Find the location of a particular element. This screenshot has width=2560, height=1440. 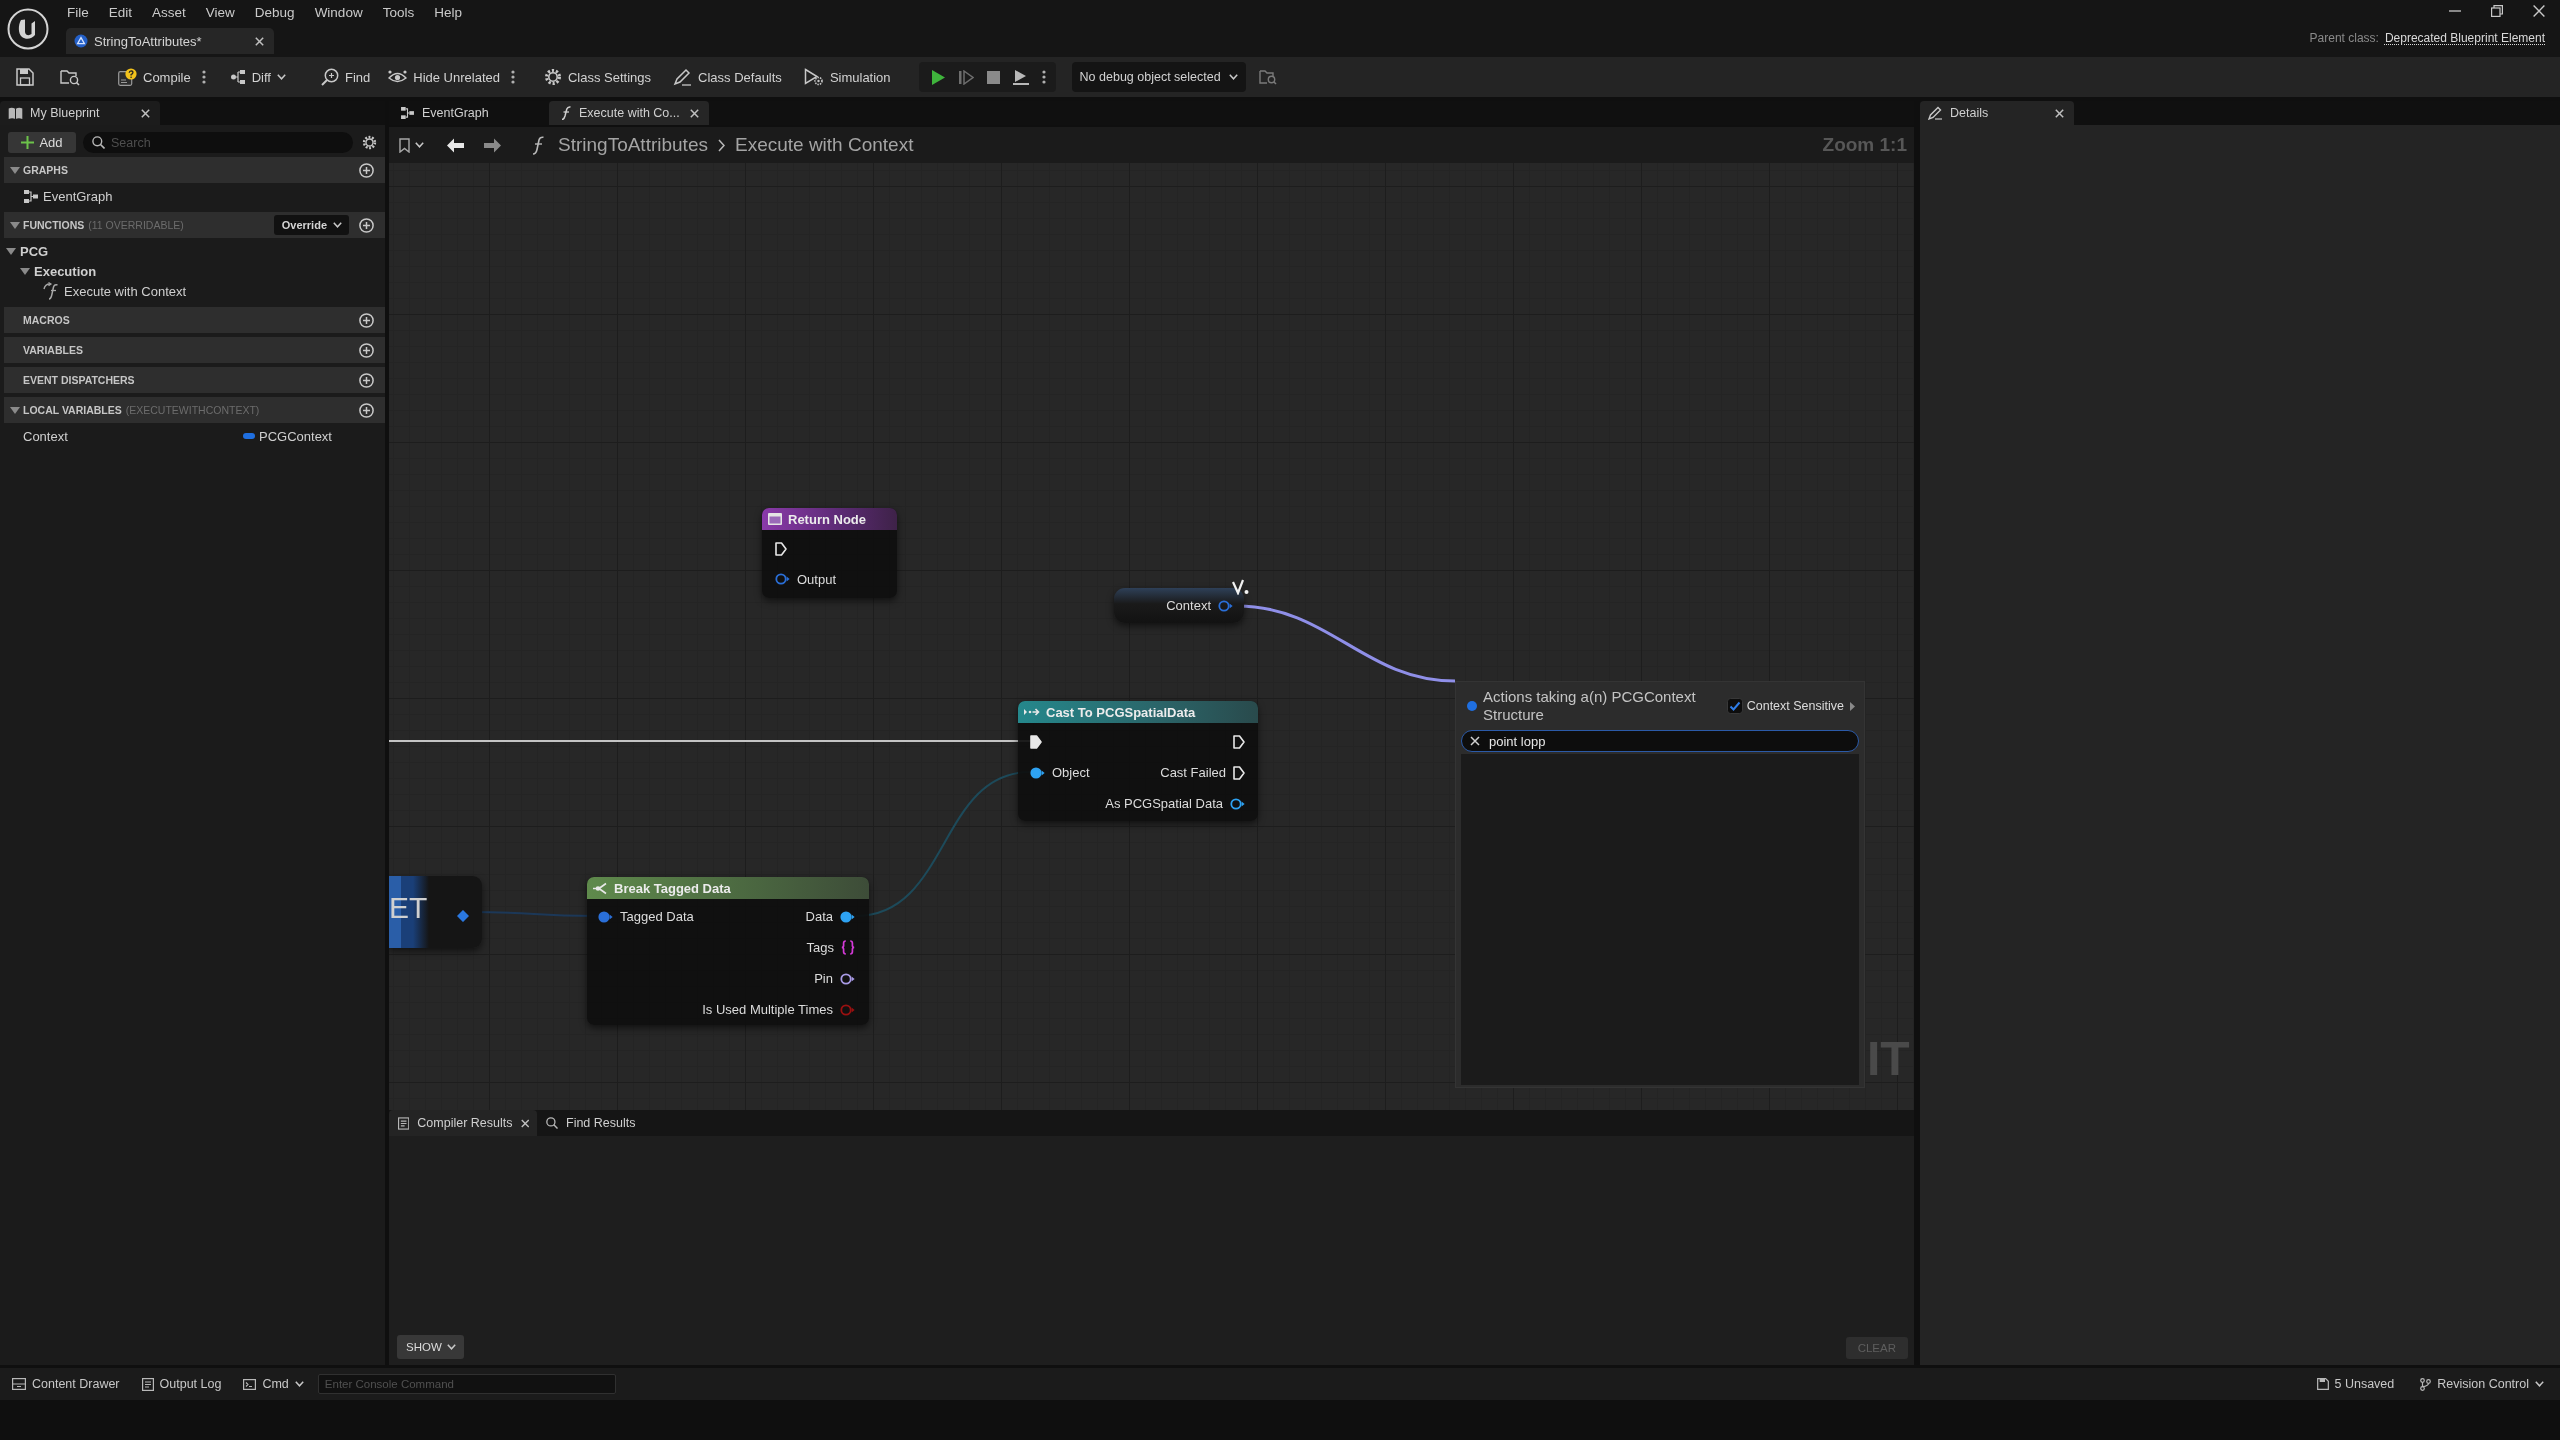

restore-icon is located at coordinates (2497, 11).